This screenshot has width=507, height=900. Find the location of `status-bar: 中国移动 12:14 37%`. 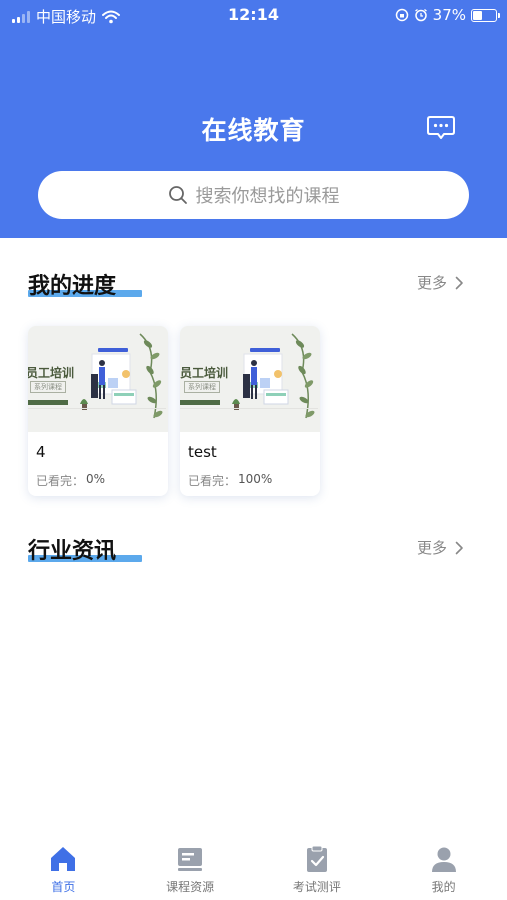

status-bar: 中国移动 12:14 37% is located at coordinates (253, 15).